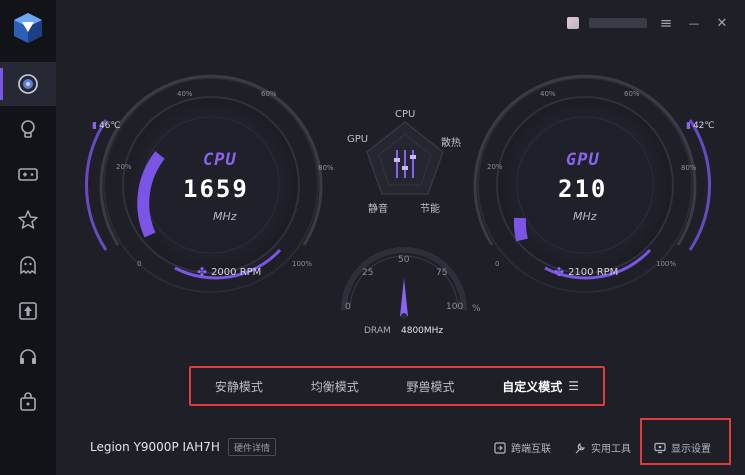 This screenshot has width=745, height=475. What do you see at coordinates (531, 449) in the screenshot?
I see `cross-device-label: 跨端互联` at bounding box center [531, 449].